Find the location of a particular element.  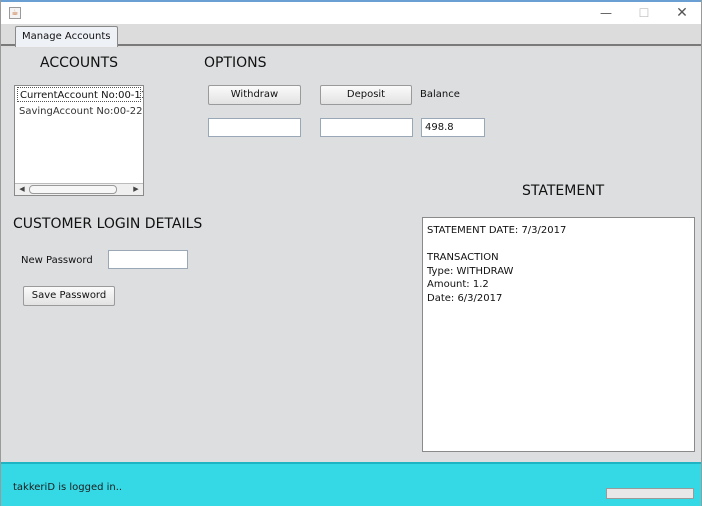

minimize-button: — is located at coordinates (606, 13).